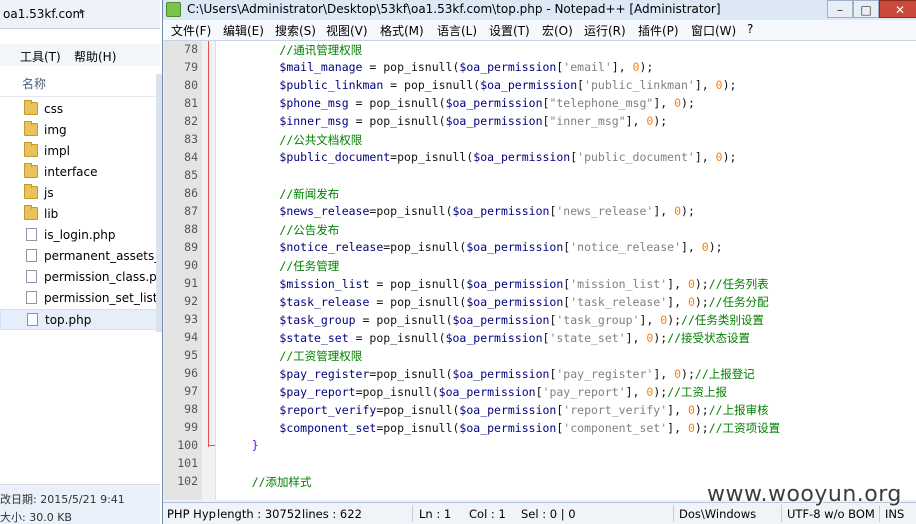  Describe the element at coordinates (40, 56) in the screenshot. I see `menu-tools: 工具(T)` at that location.